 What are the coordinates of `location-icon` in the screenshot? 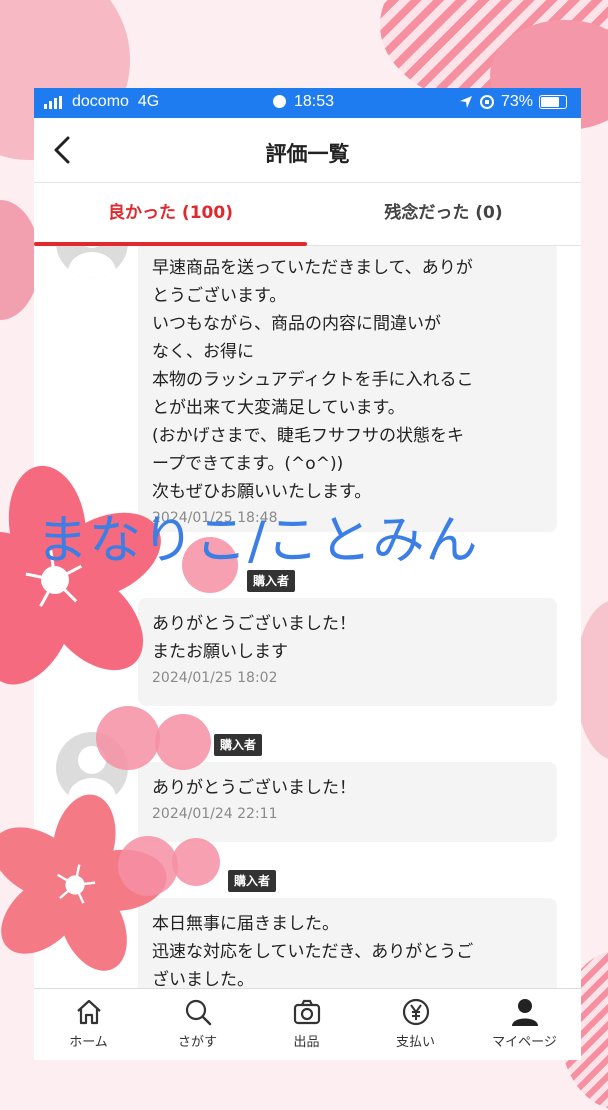 It's located at (465, 102).